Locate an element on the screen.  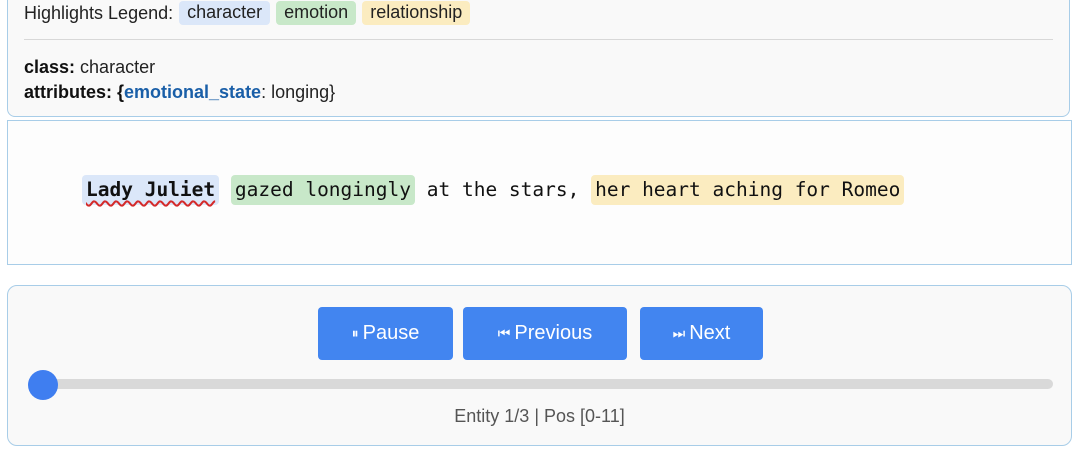
next-label: Next is located at coordinates (710, 333).